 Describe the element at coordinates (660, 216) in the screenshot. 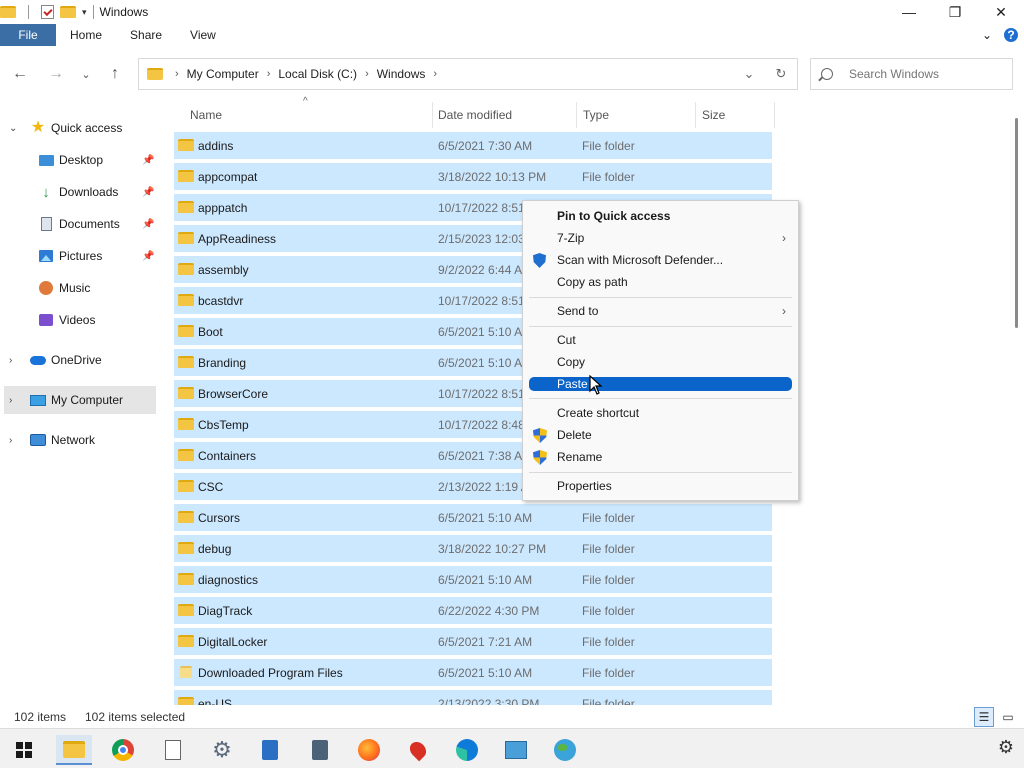

I see `menu-item-pin-to-quick-access: Pin to Quick access` at that location.